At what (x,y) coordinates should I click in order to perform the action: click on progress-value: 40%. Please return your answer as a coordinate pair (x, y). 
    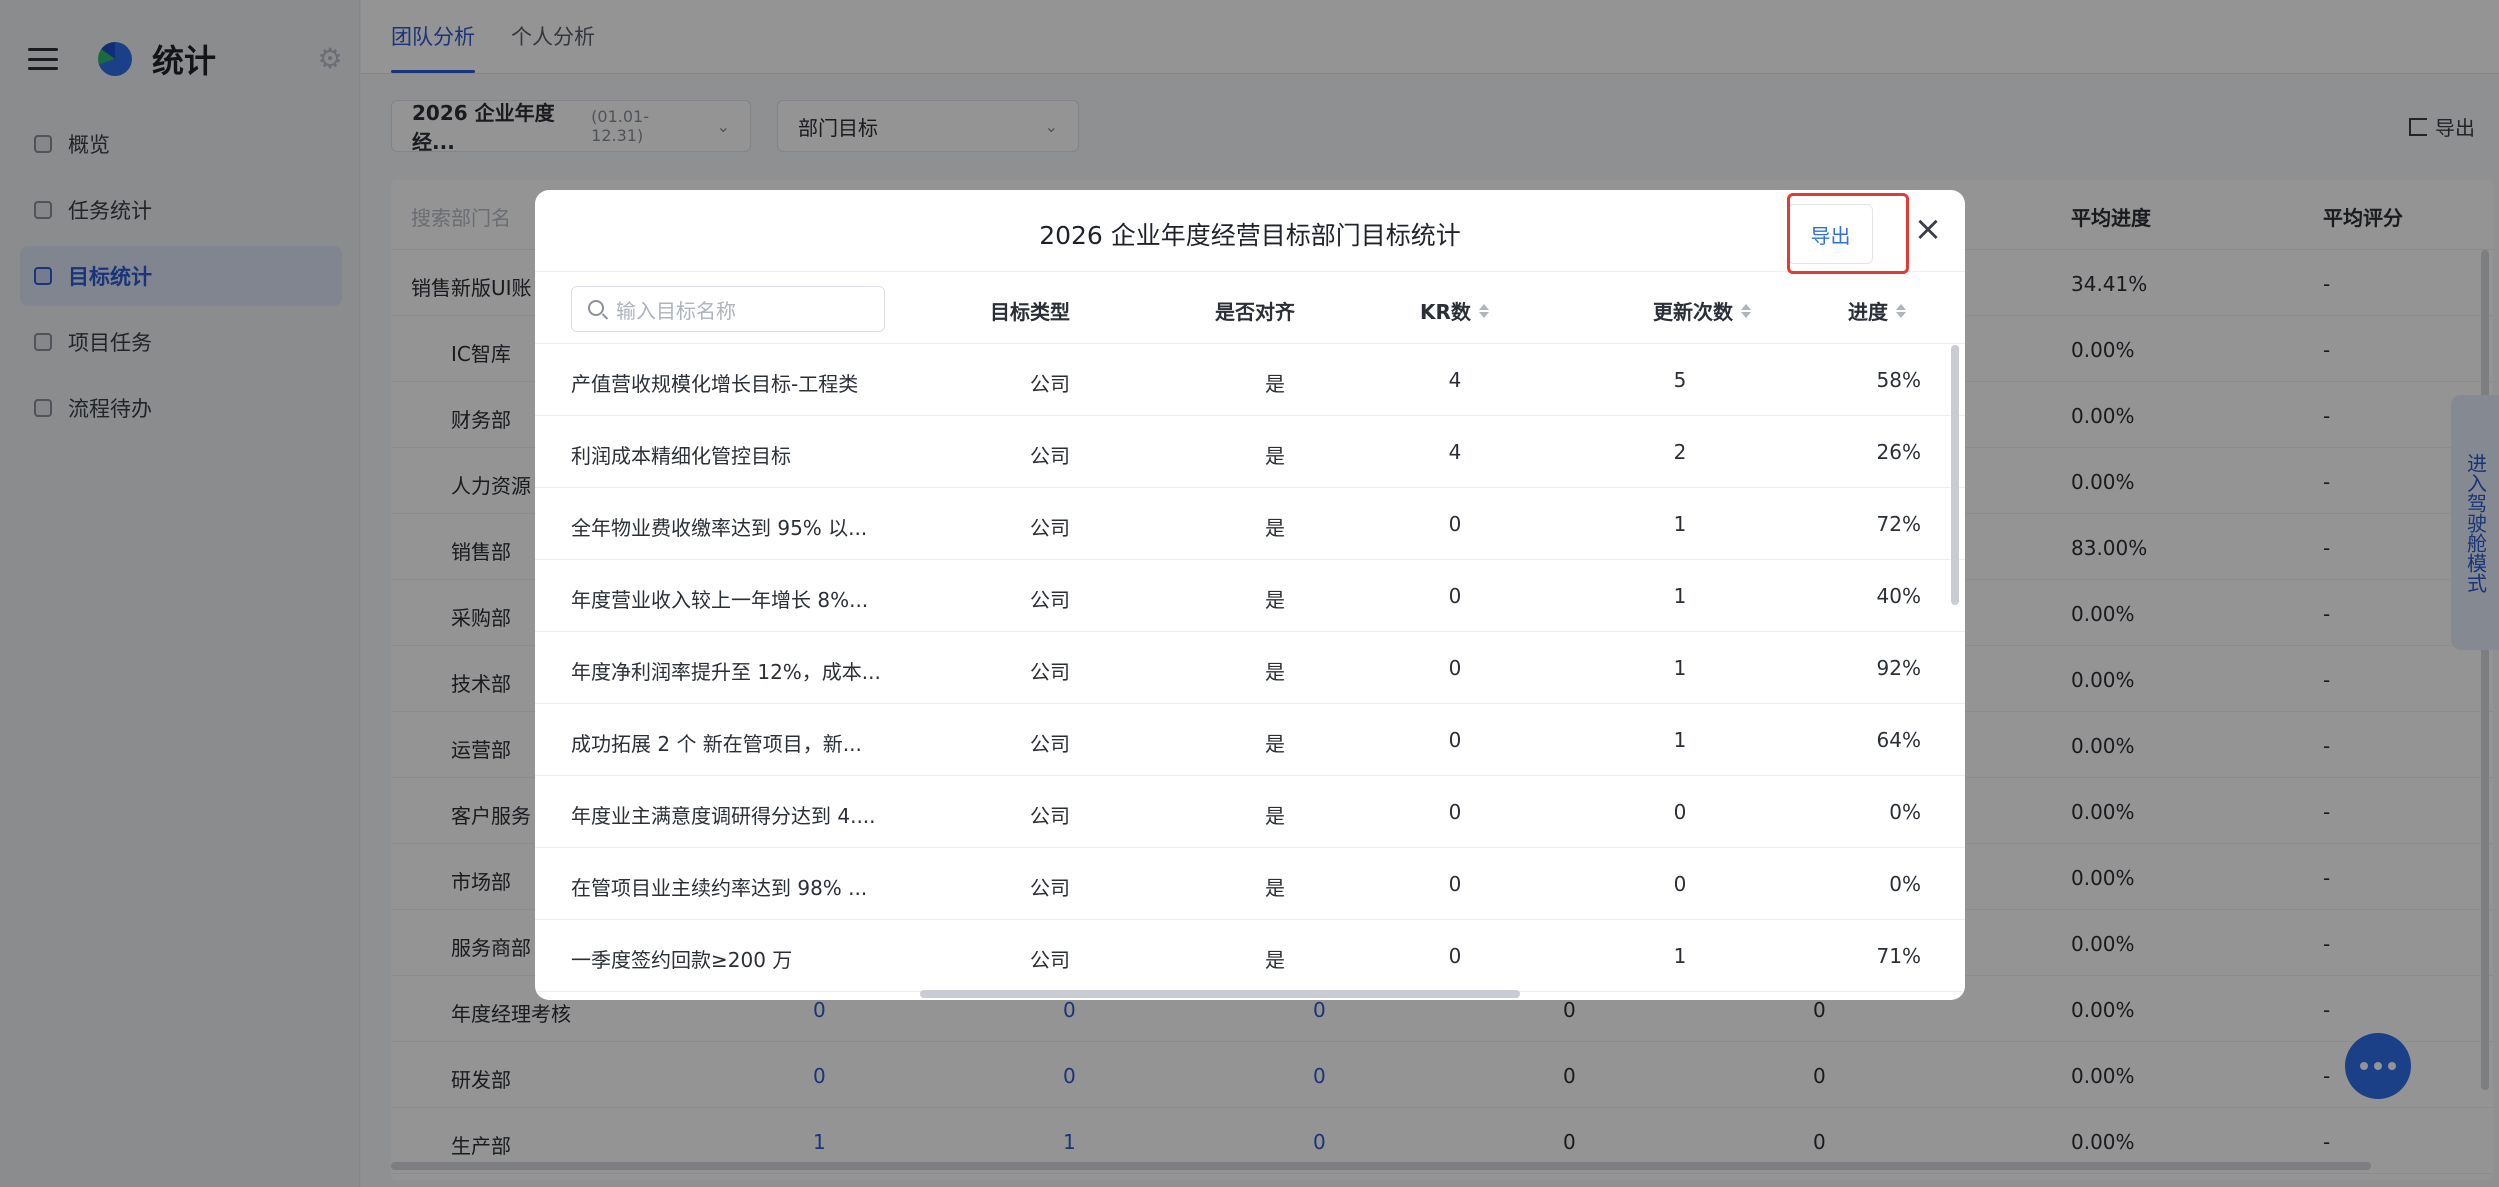
    Looking at the image, I should click on (1898, 596).